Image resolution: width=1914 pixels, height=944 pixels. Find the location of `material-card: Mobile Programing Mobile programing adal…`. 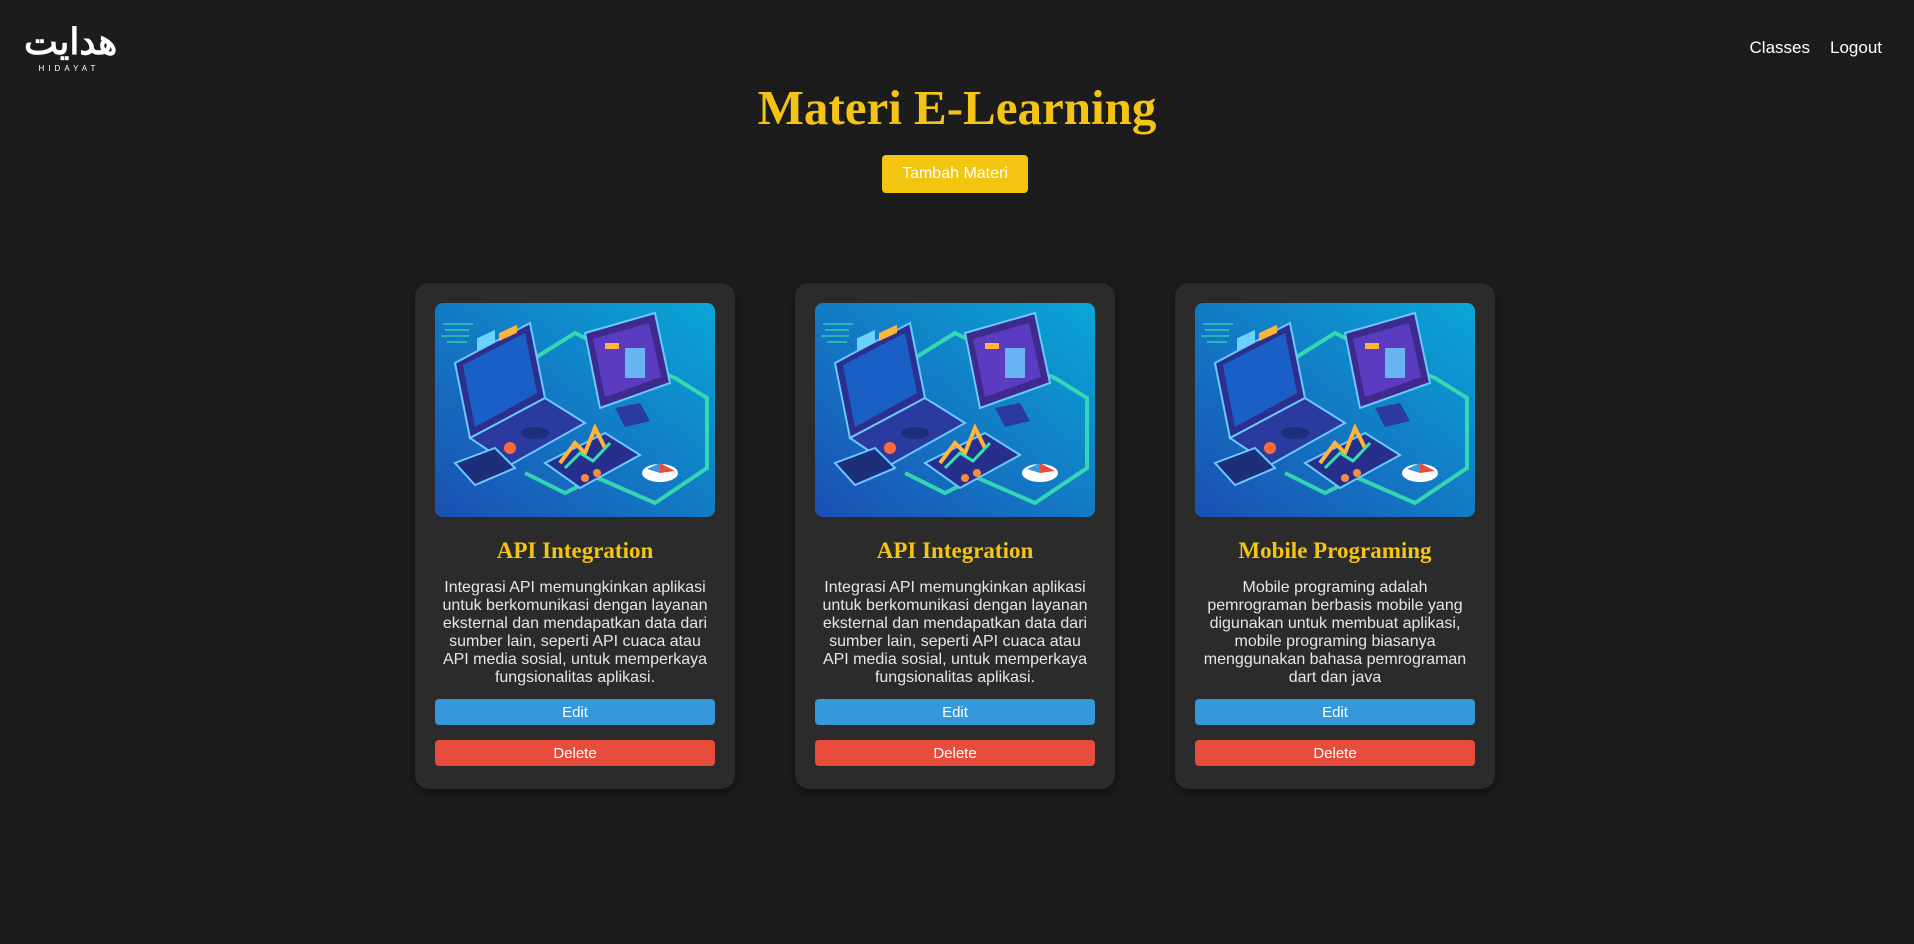

material-card: Mobile Programing Mobile programing adal… is located at coordinates (1335, 536).